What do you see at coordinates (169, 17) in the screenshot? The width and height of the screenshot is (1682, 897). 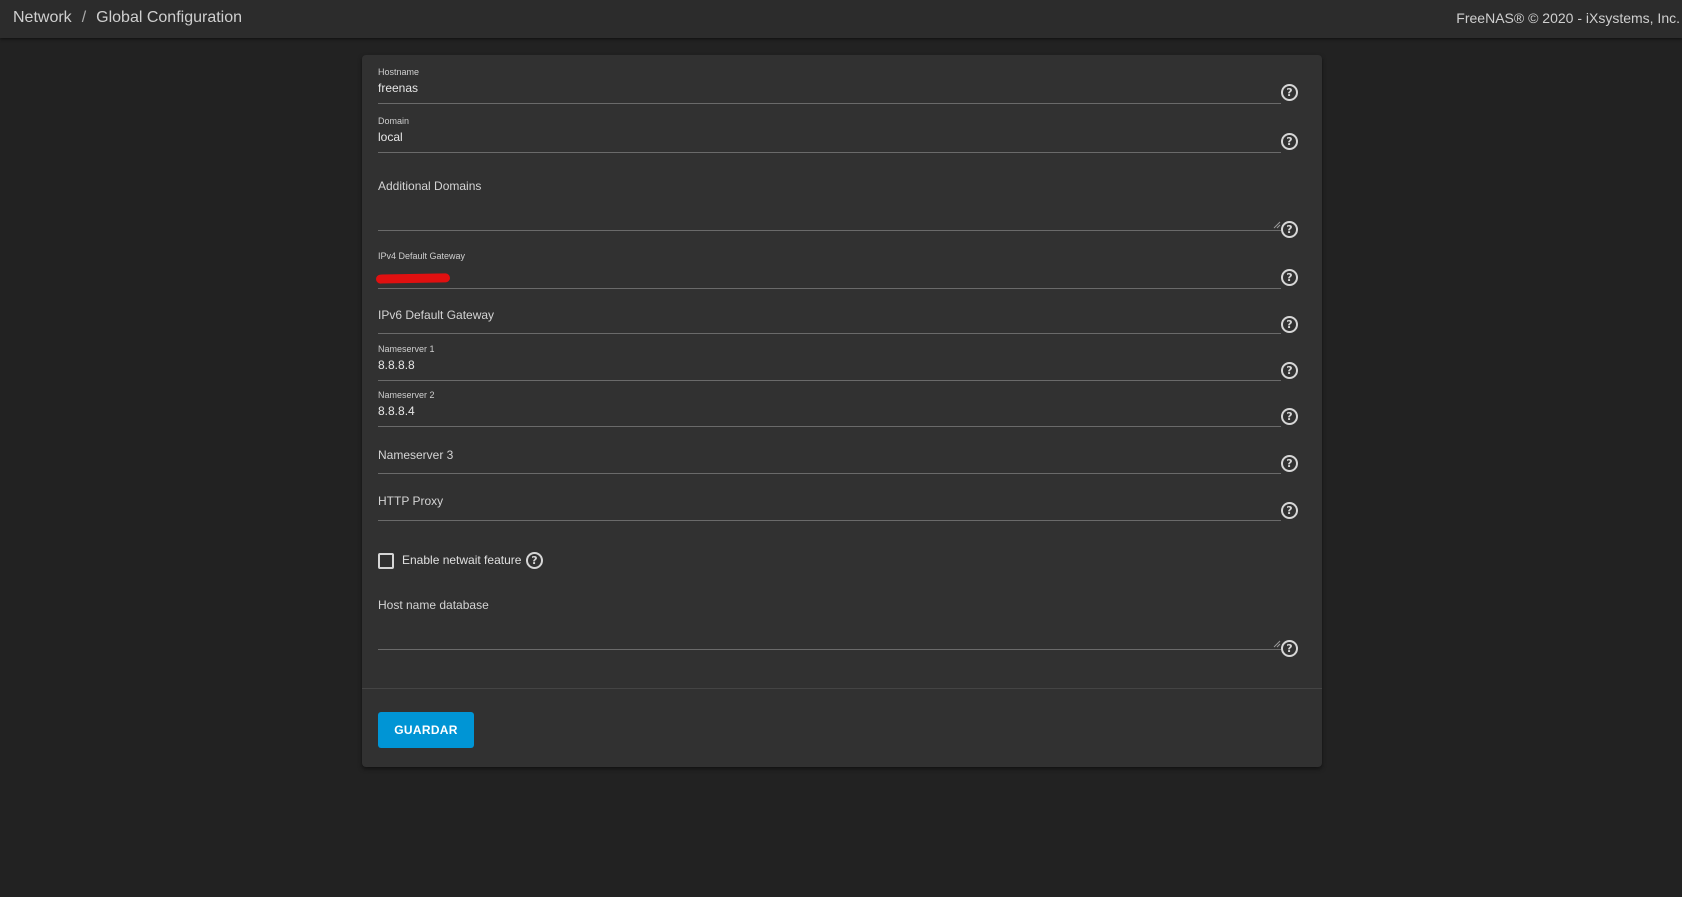 I see `breadcrumb-global-configuration: Global Configuration` at bounding box center [169, 17].